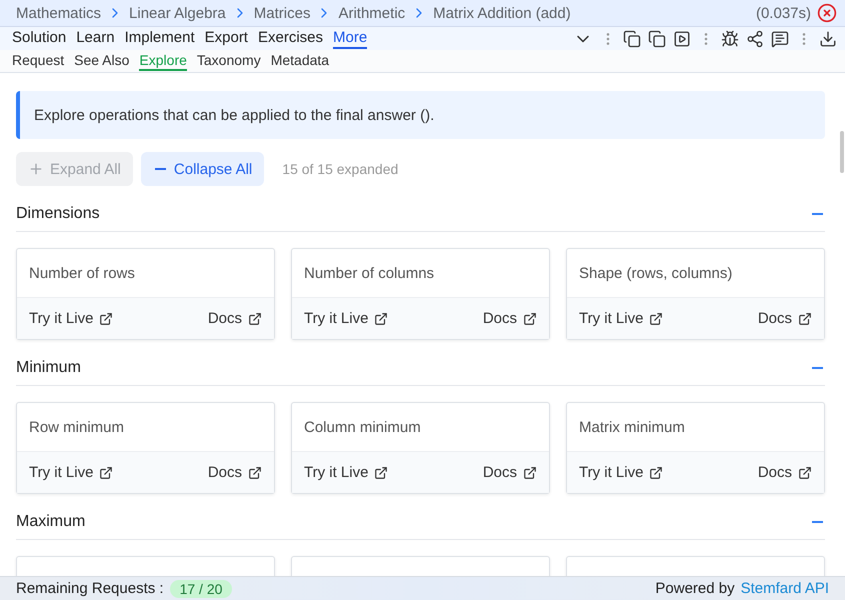  Describe the element at coordinates (828, 39) in the screenshot. I see `download-icon` at that location.